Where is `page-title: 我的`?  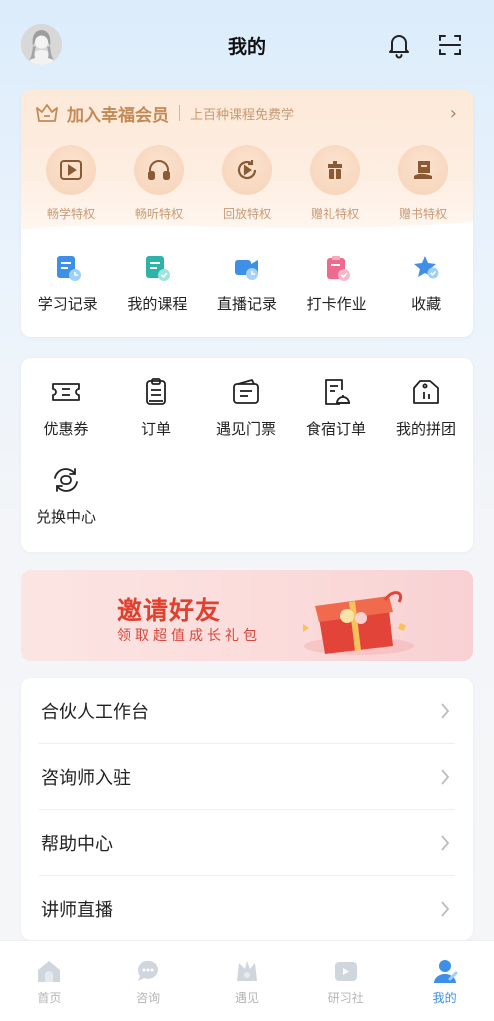
page-title: 我的 is located at coordinates (246, 47).